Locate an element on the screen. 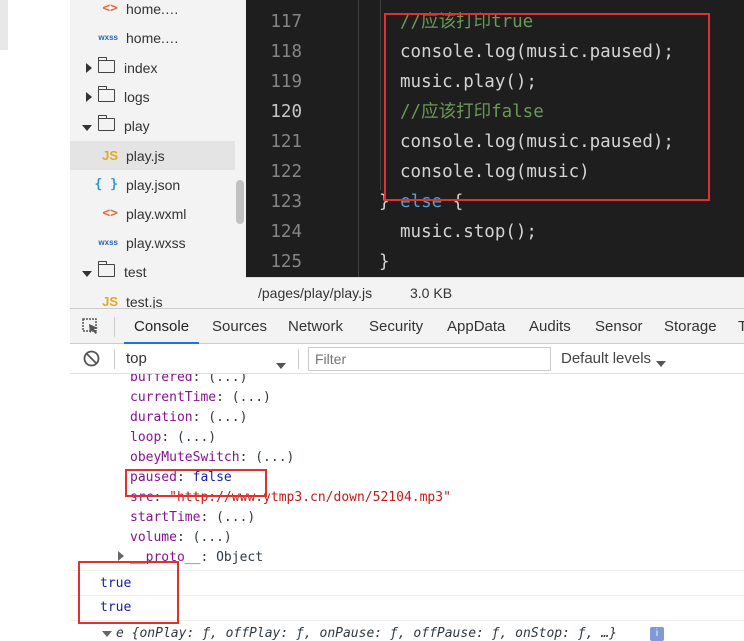 This screenshot has width=744, height=641. line-number: 119 is located at coordinates (286, 82).